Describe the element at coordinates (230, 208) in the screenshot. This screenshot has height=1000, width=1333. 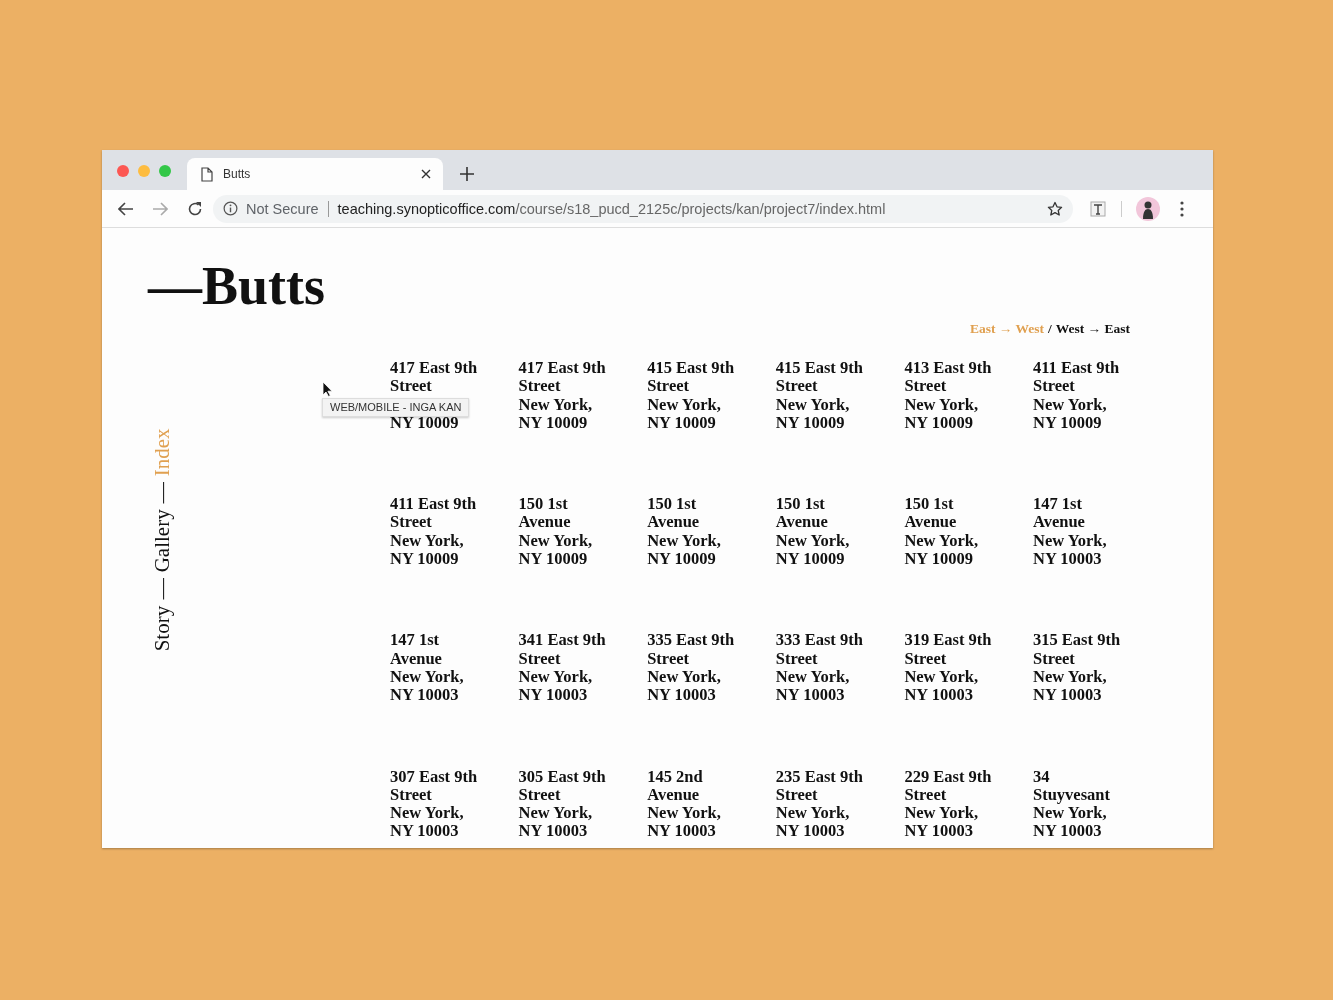
I see `info-icon` at that location.